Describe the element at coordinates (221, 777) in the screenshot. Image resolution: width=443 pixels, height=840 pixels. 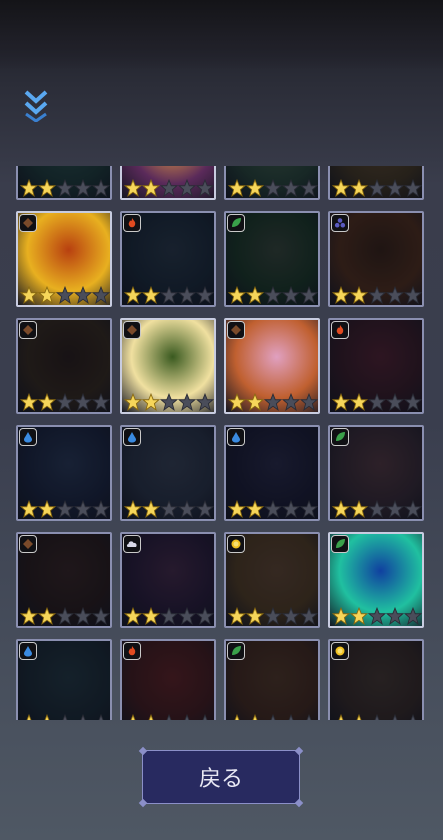
I see `back-button: 戻る` at that location.